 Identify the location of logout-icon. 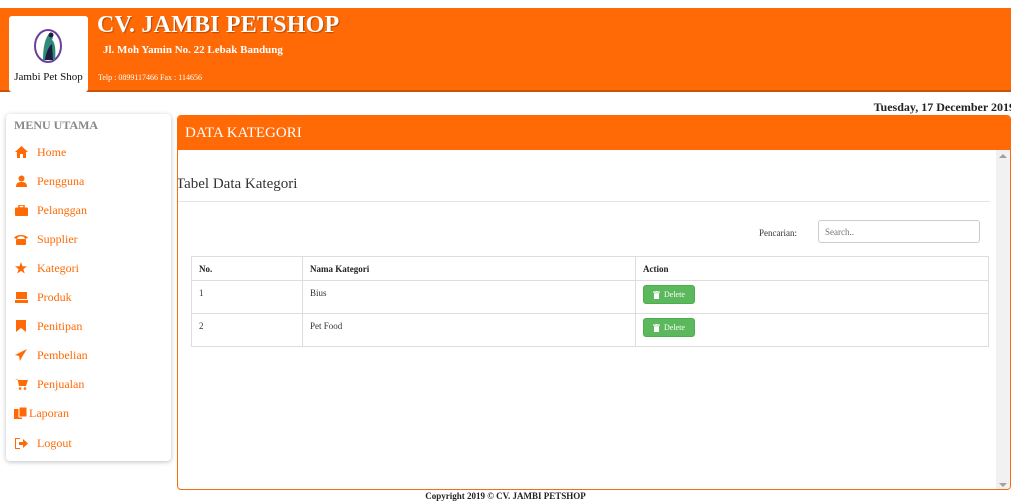
(21, 443).